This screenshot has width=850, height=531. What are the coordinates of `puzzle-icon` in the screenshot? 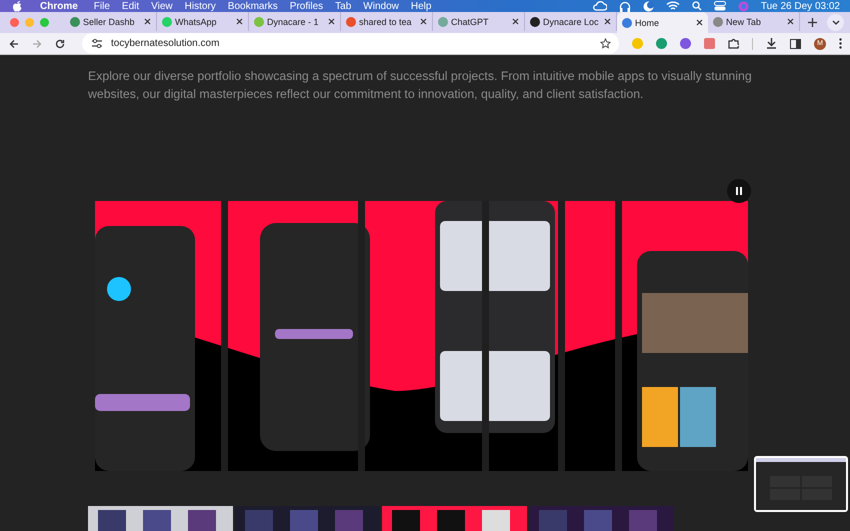 It's located at (733, 43).